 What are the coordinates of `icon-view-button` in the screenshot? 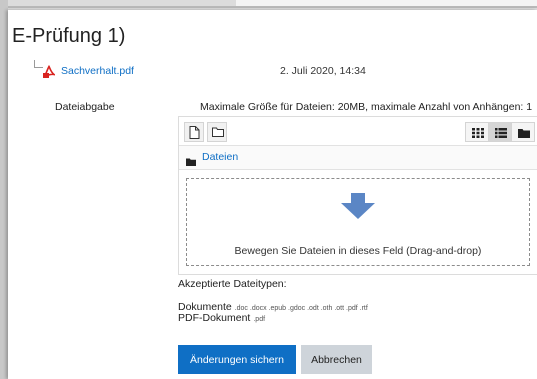 It's located at (477, 132).